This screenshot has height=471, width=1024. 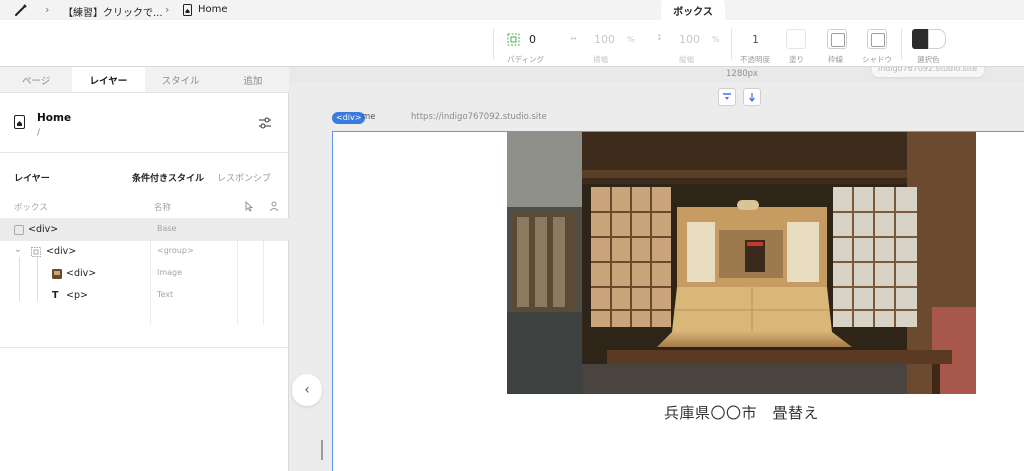 I want to click on height-label: 縦幅, so click(x=686, y=59).